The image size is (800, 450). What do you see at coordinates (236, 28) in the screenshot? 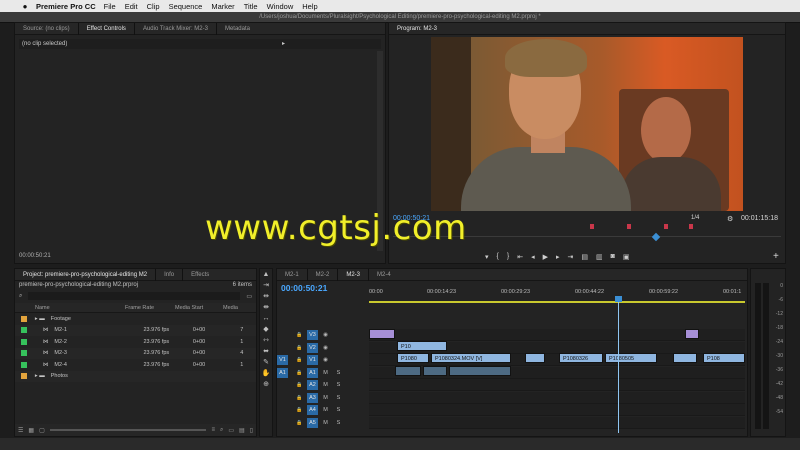
I see `tab-metadata: Metadata` at bounding box center [236, 28].